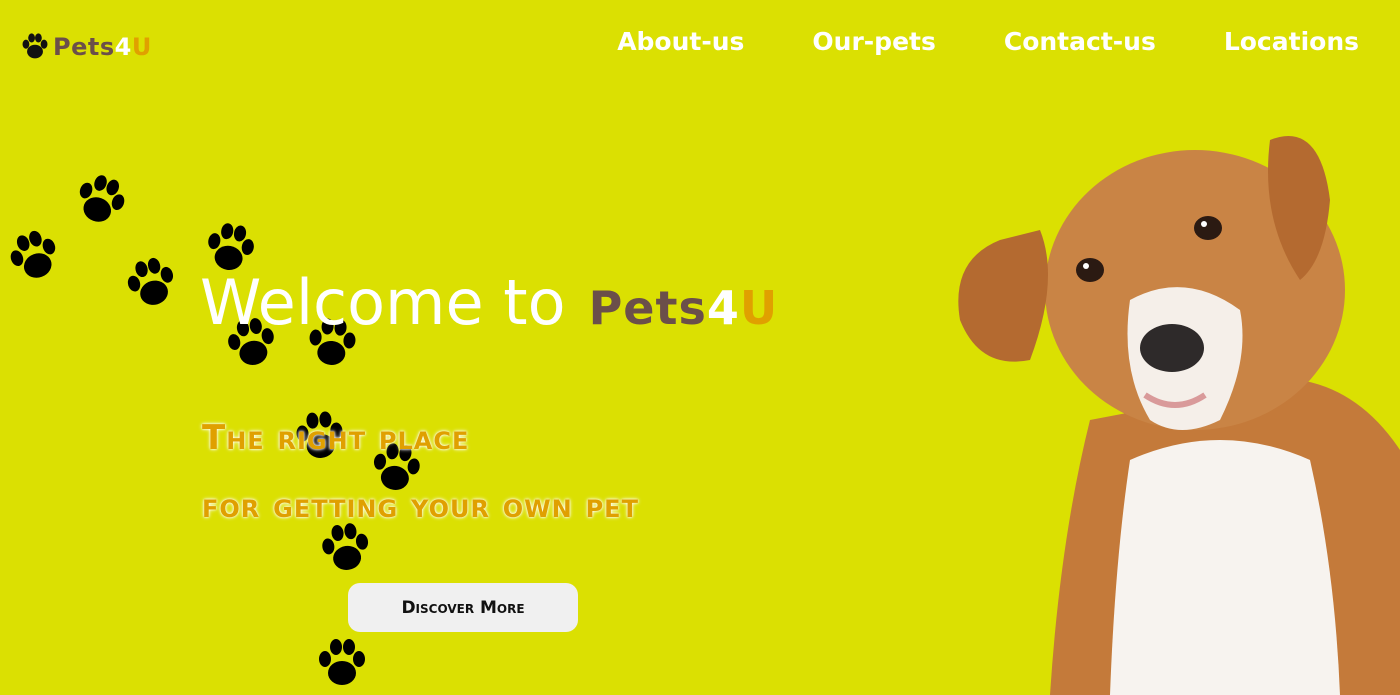 The height and width of the screenshot is (695, 1400). I want to click on logo-text-4: 4, so click(123, 47).